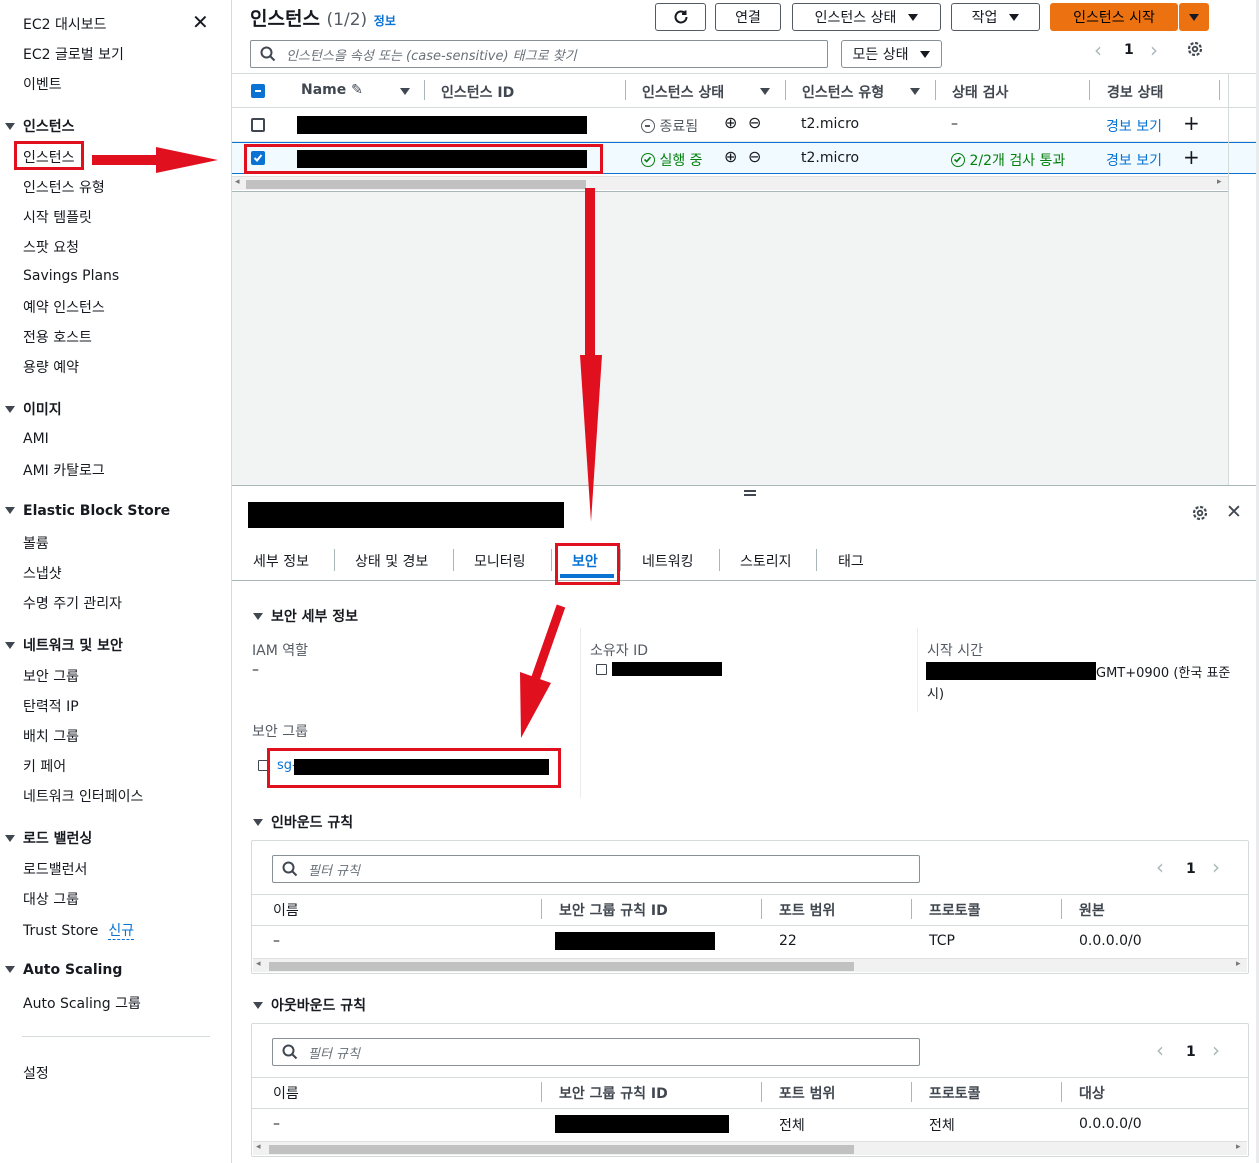 This screenshot has height=1163, width=1259. What do you see at coordinates (591, 438) in the screenshot?
I see `arrow-row-to-tab-head` at bounding box center [591, 438].